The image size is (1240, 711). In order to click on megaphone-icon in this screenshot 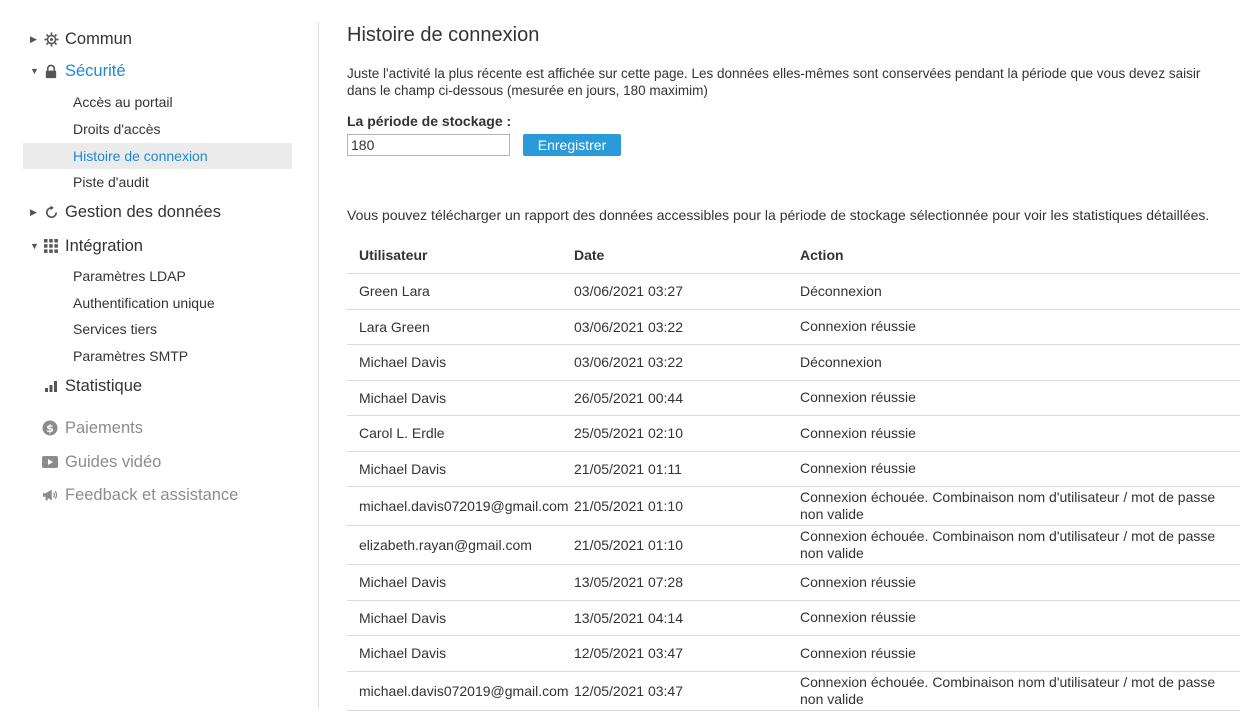, I will do `click(50, 495)`.